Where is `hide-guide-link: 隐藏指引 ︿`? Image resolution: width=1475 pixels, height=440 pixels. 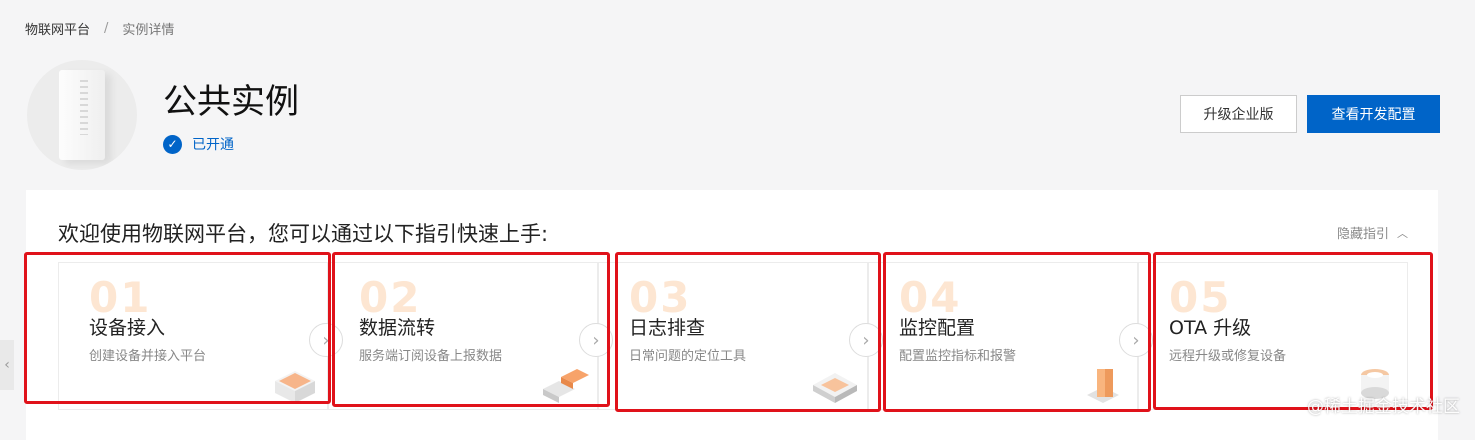
hide-guide-link: 隐藏指引 ︿ is located at coordinates (1372, 233).